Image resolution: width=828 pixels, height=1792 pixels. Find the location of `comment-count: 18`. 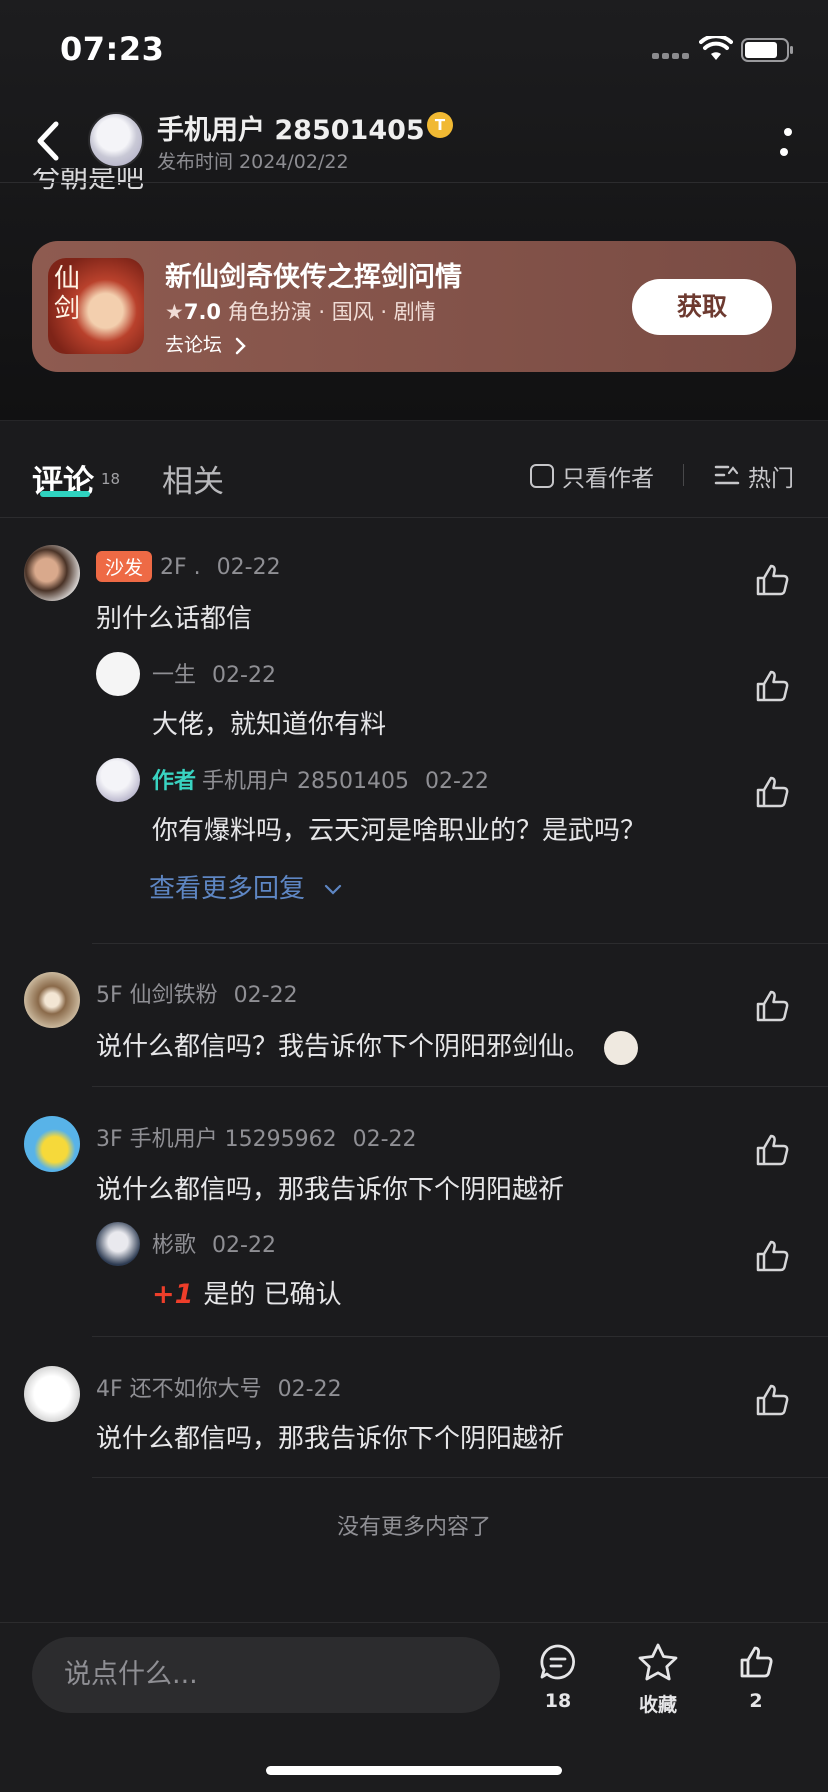

comment-count: 18 is located at coordinates (558, 1701).